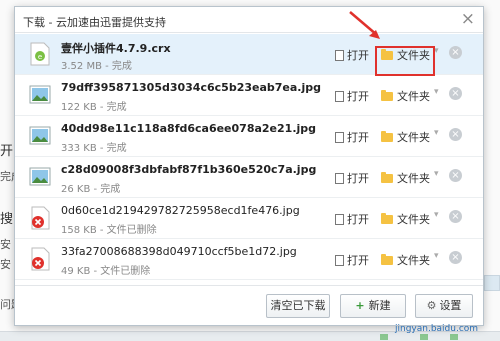  I want to click on file-name: 79dff395871305d3034c6c5b23eab7ea.jpg, so click(191, 87).